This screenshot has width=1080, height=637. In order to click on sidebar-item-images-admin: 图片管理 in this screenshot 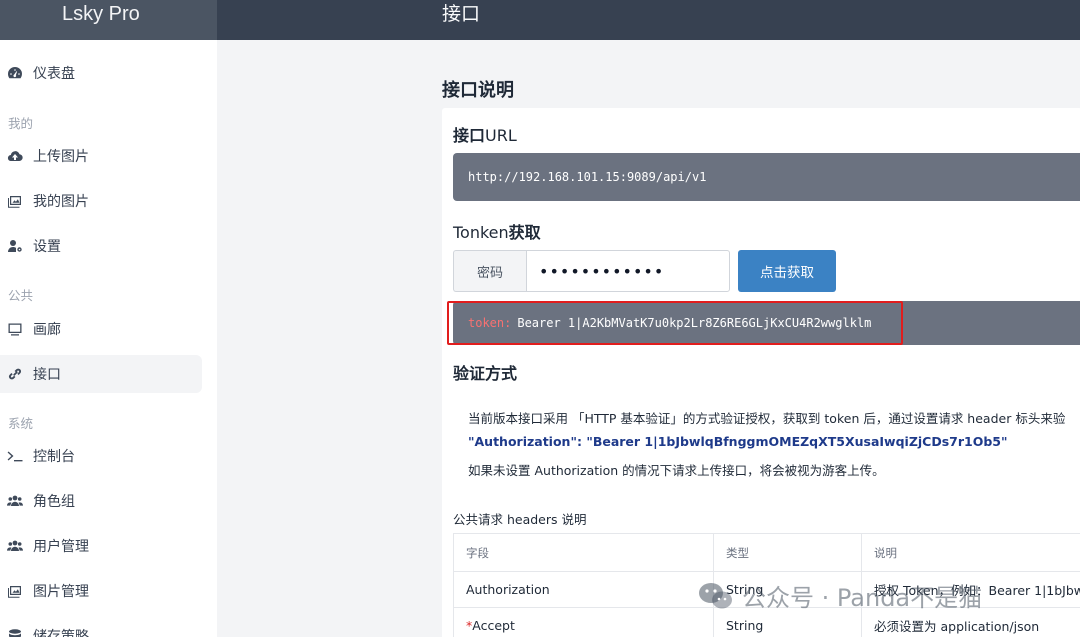, I will do `click(101, 591)`.